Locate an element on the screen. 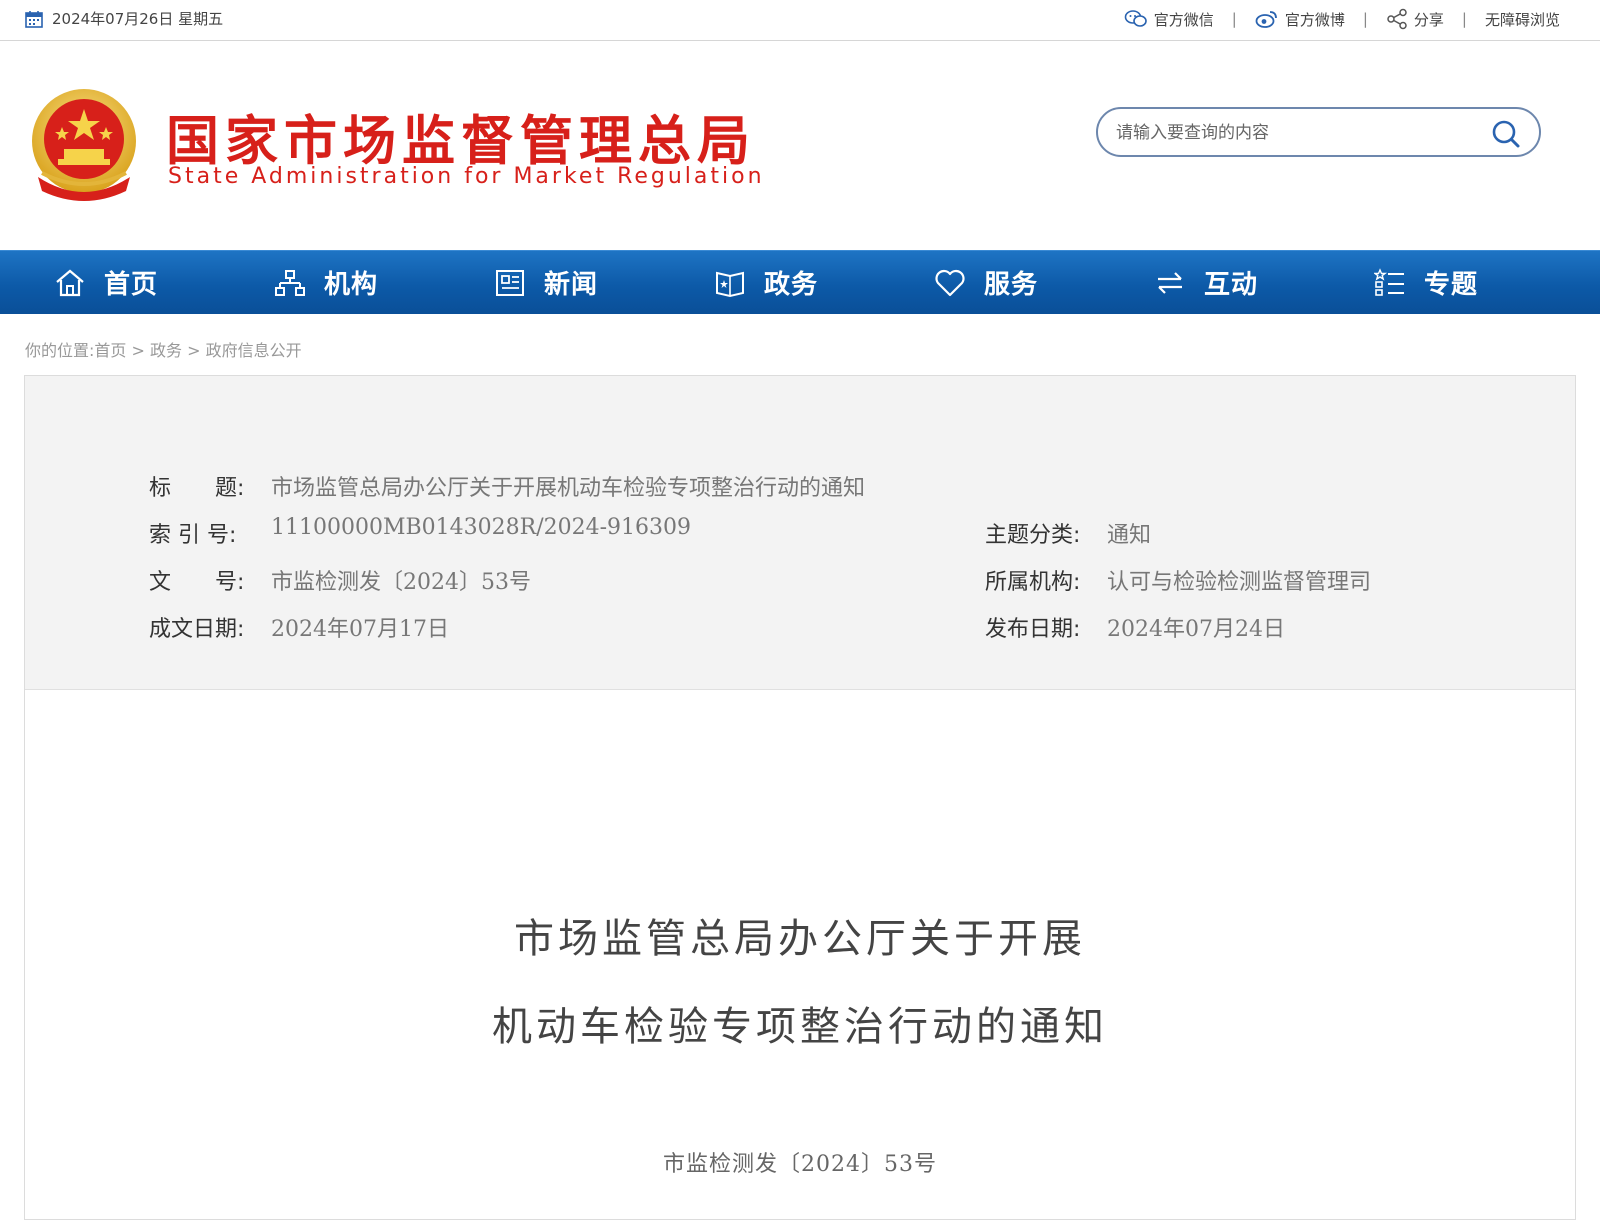 This screenshot has width=1600, height=1220. breadcrumb-item-home: 首页 is located at coordinates (110, 350).